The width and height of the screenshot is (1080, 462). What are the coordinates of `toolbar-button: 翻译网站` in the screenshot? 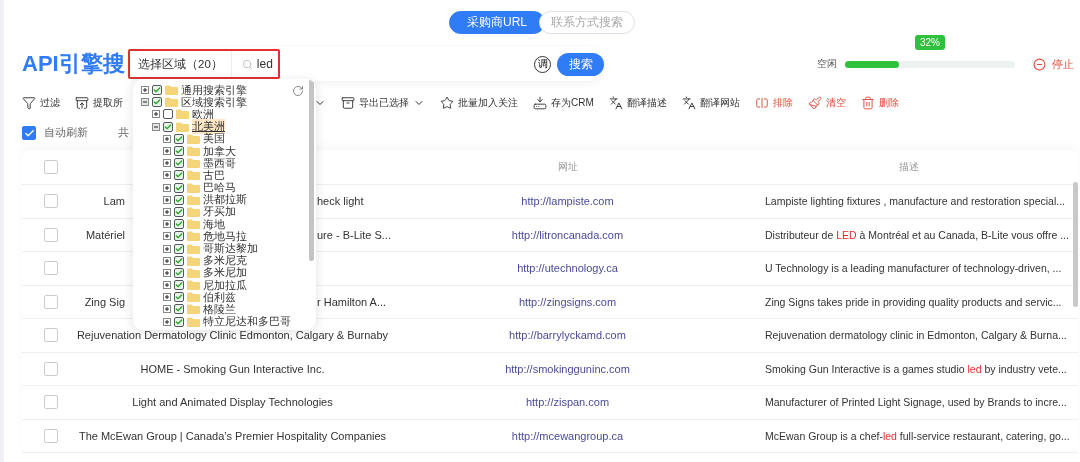 It's located at (710, 103).